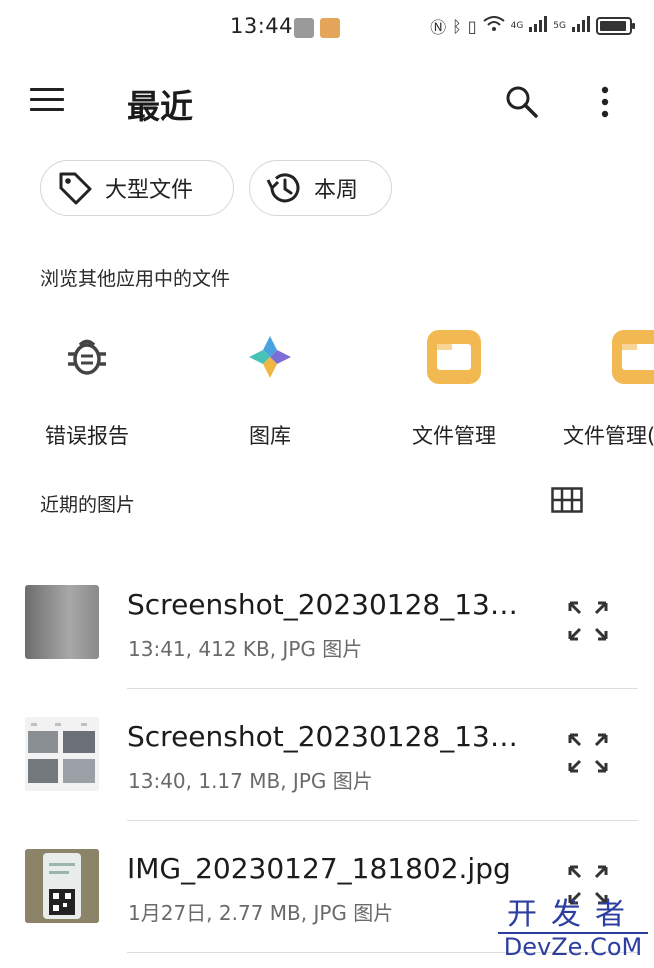 This screenshot has height=968, width=654. I want to click on app-item-gallery: 图库, so click(270, 389).